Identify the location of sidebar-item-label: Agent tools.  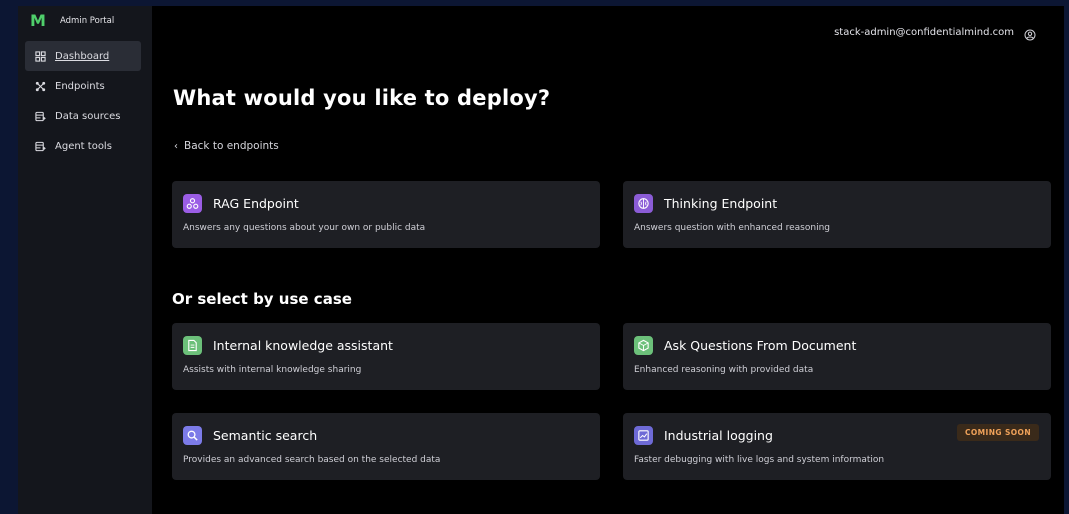
(83, 146).